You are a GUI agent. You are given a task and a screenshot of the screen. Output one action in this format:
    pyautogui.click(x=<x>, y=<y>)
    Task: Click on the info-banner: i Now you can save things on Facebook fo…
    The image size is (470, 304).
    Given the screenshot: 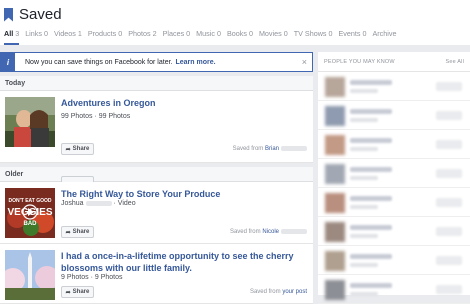 What is the action you would take?
    pyautogui.click(x=156, y=62)
    